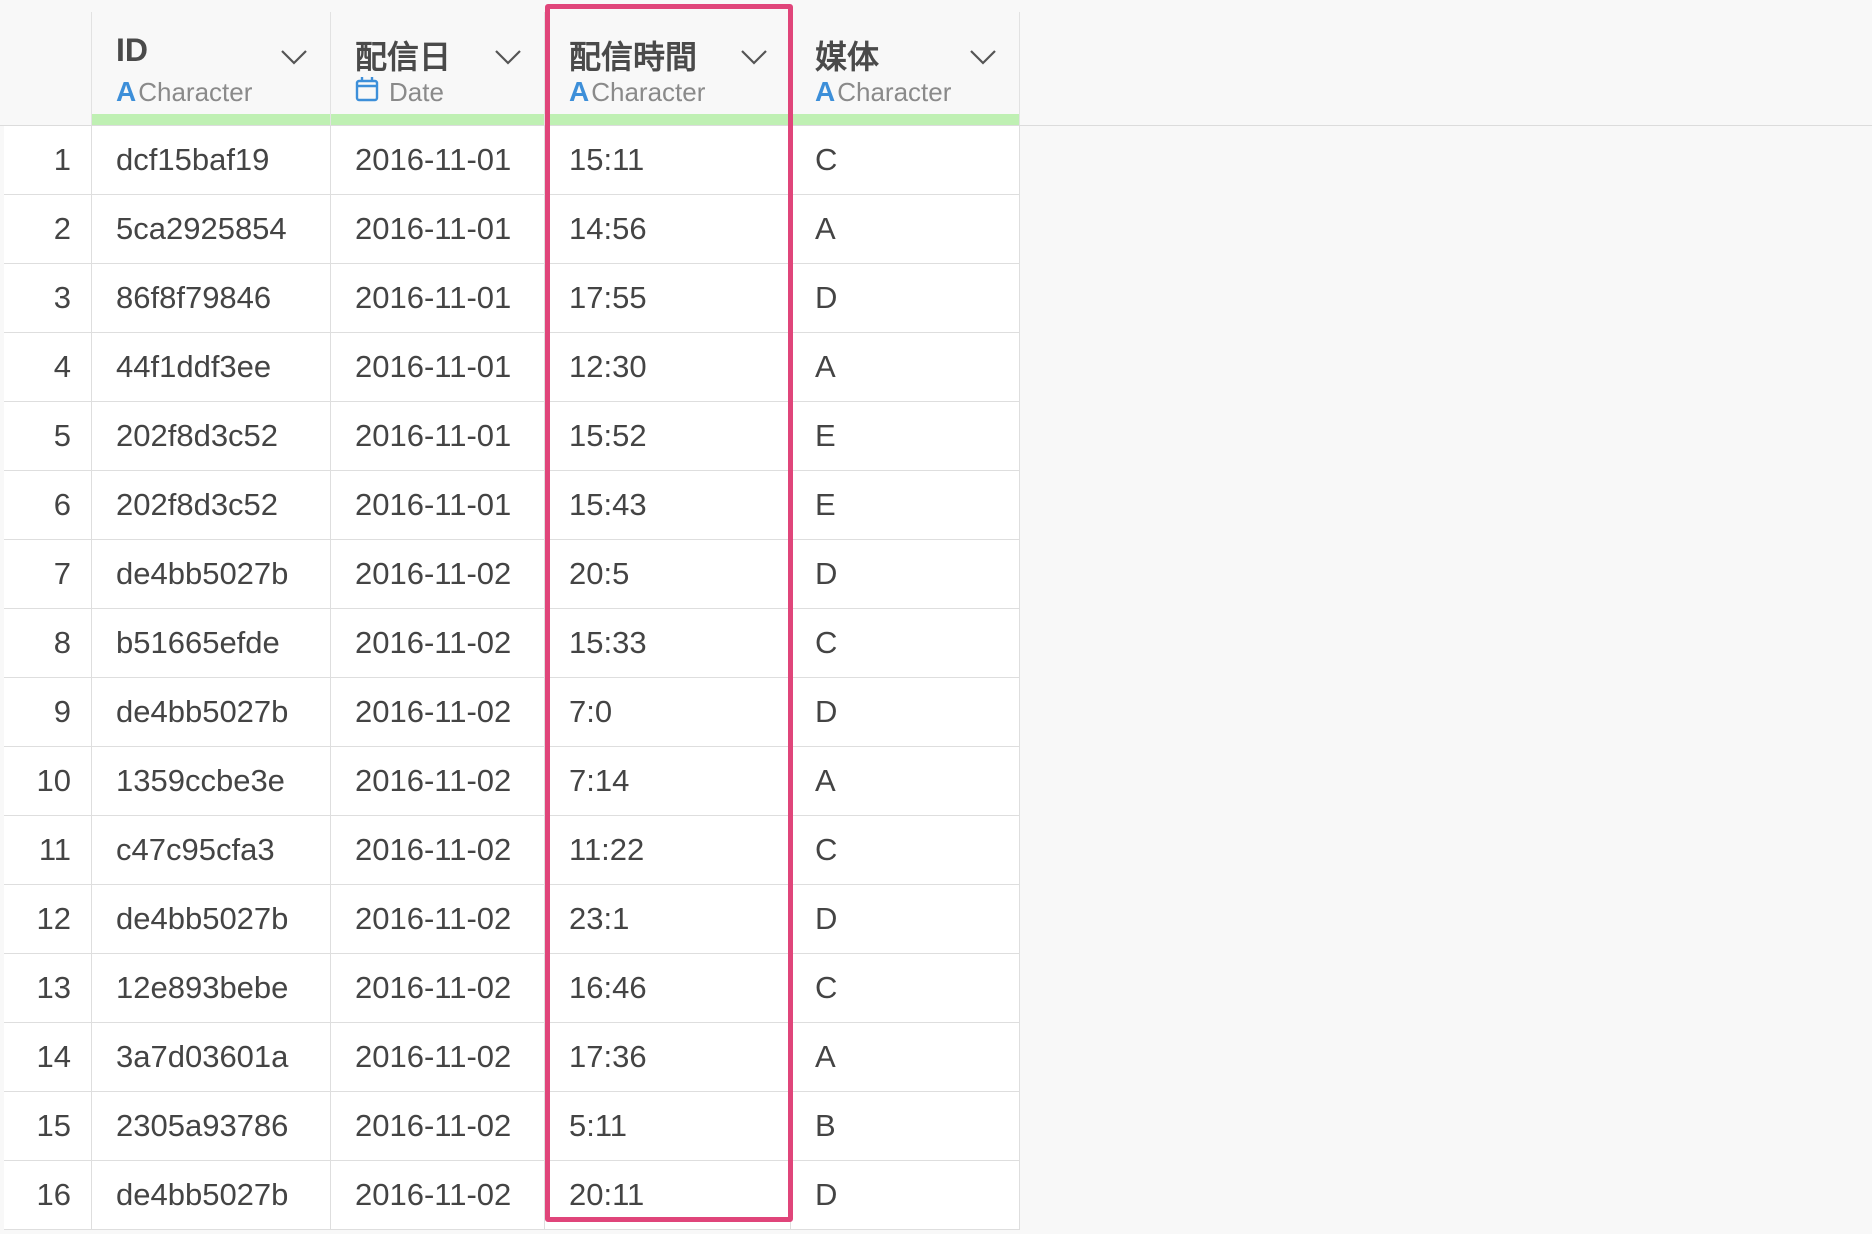 The height and width of the screenshot is (1234, 1872). What do you see at coordinates (211, 1057) in the screenshot?
I see `table-cell-id: 3a7d03601a` at bounding box center [211, 1057].